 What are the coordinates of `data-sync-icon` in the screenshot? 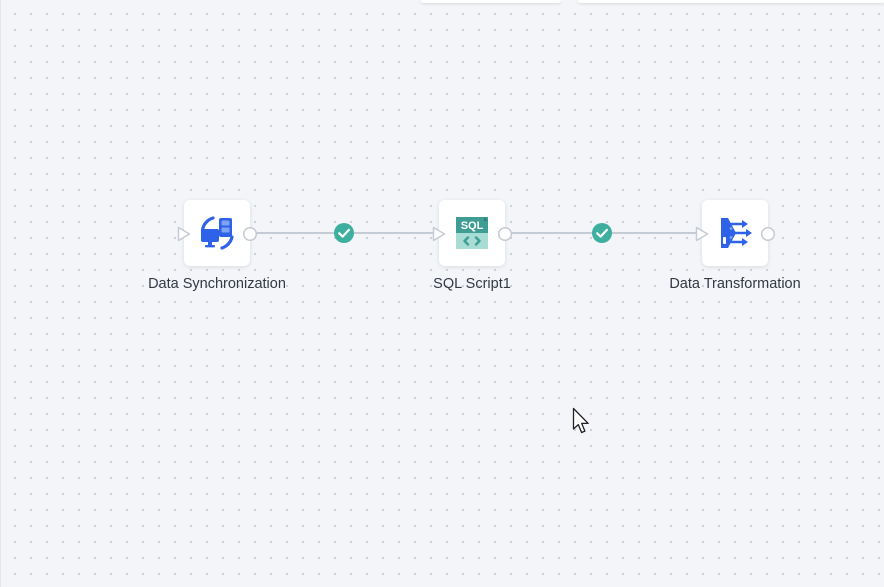 It's located at (217, 233).